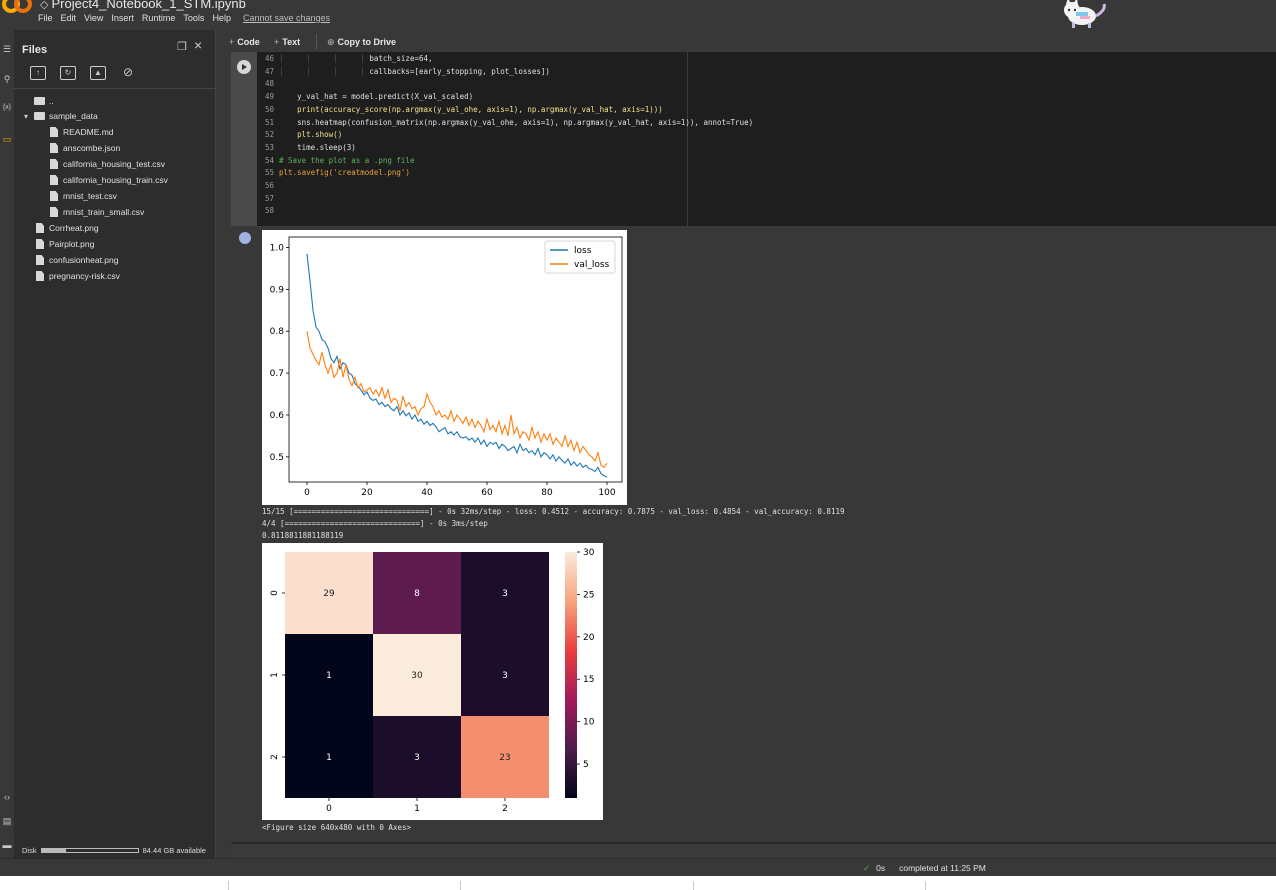  Describe the element at coordinates (457, 365) in the screenshot. I see `series-line-loss` at that location.